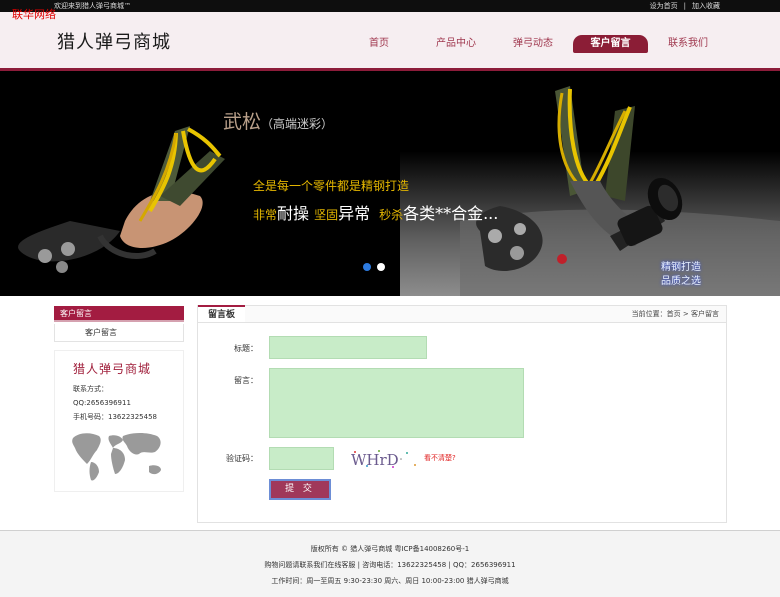  What do you see at coordinates (222, 313) in the screenshot?
I see `panel-title: 留言板` at bounding box center [222, 313].